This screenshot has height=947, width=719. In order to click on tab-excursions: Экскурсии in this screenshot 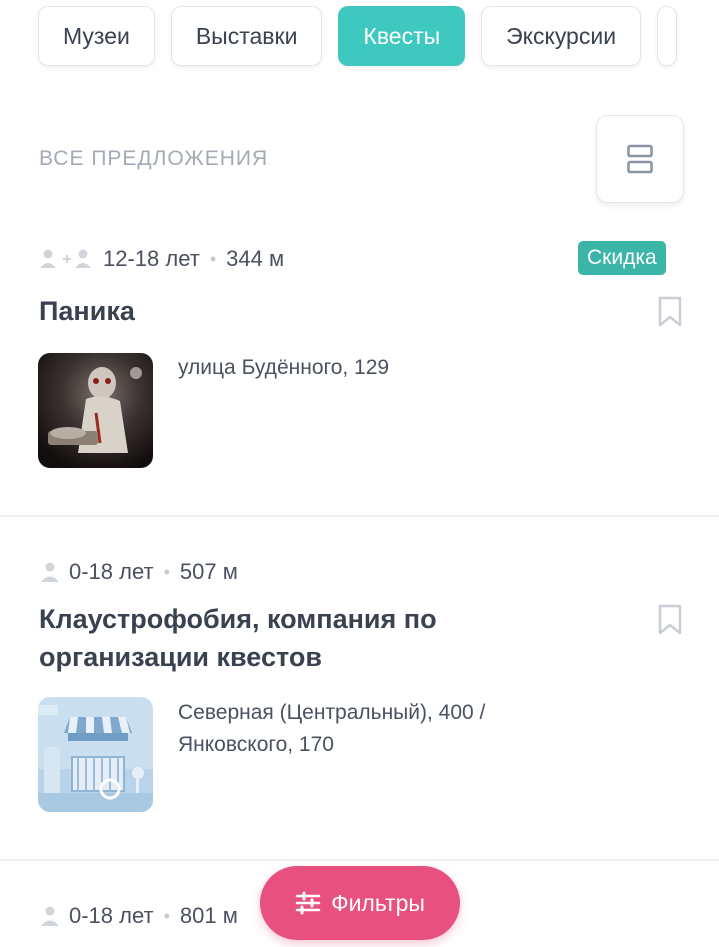, I will do `click(561, 36)`.